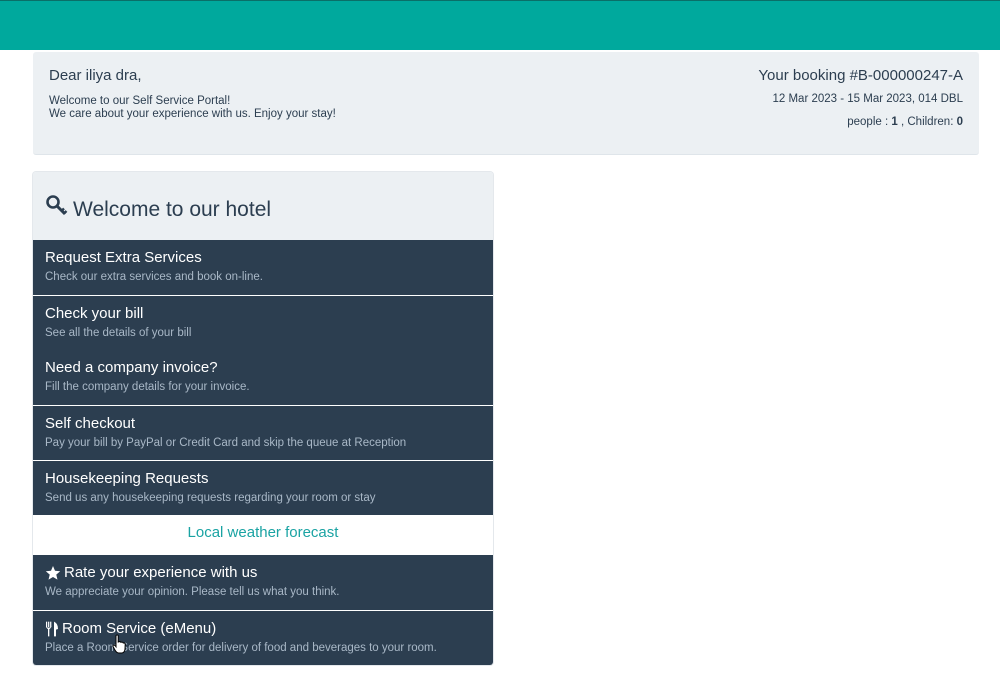 The image size is (1000, 680). Describe the element at coordinates (269, 568) in the screenshot. I see `menu-item-title-row: Rate your experience with us` at that location.